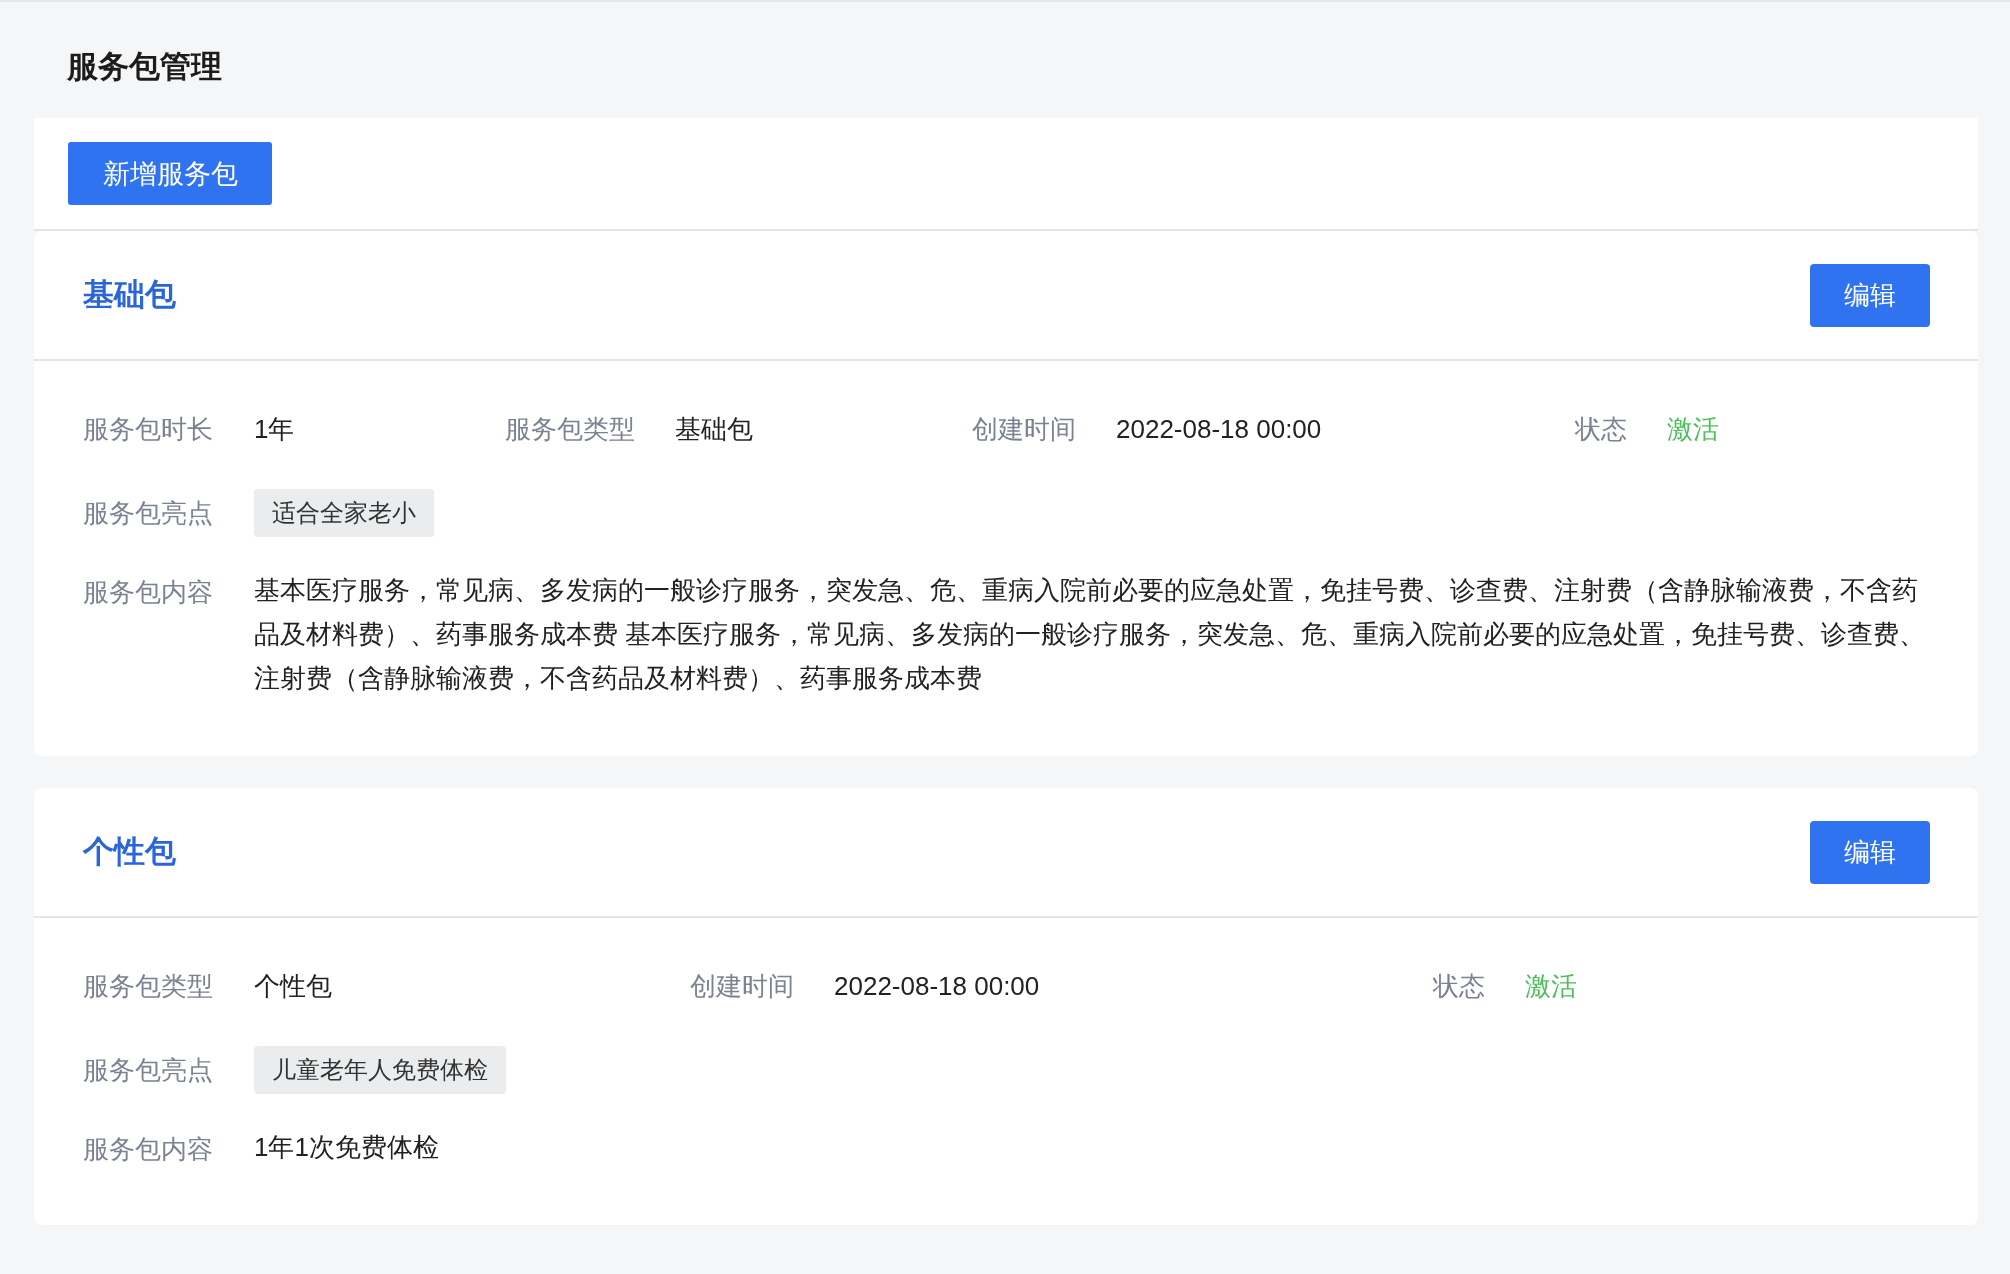  I want to click on content-text: 1年1次免费体检, so click(347, 1147).